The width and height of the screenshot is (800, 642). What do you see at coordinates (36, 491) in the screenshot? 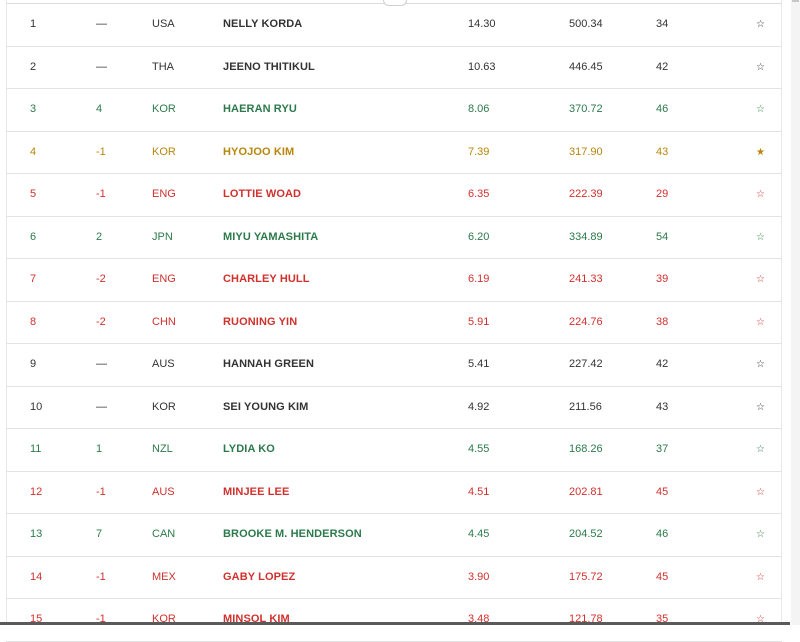
I see `rank-cell: 12` at bounding box center [36, 491].